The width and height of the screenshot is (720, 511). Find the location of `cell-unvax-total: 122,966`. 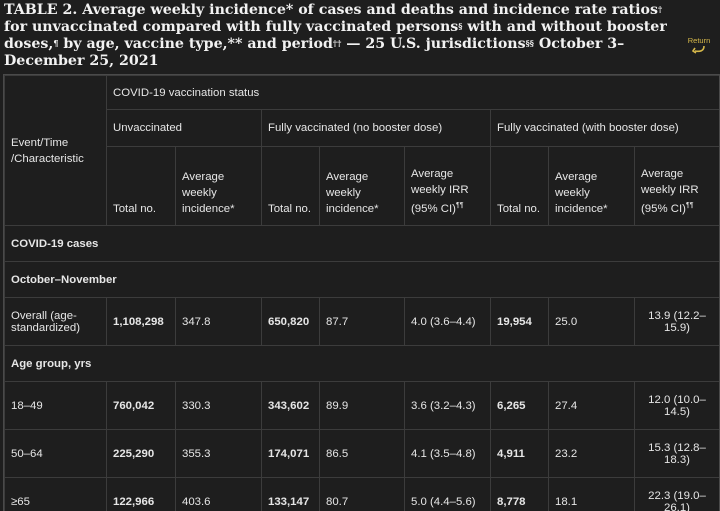

cell-unvax-total: 122,966 is located at coordinates (141, 494).